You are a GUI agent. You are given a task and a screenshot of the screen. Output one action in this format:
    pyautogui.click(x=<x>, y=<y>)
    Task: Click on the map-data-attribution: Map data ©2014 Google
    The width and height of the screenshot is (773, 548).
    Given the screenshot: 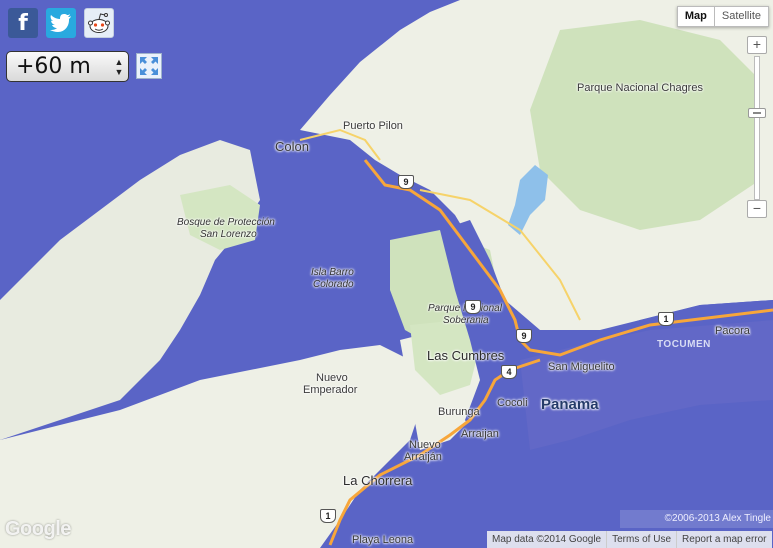 What is the action you would take?
    pyautogui.click(x=547, y=539)
    